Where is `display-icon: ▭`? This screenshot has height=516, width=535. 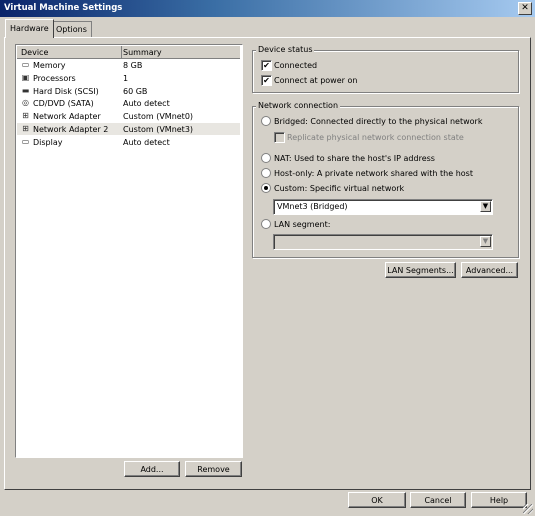 display-icon: ▭ is located at coordinates (25, 141).